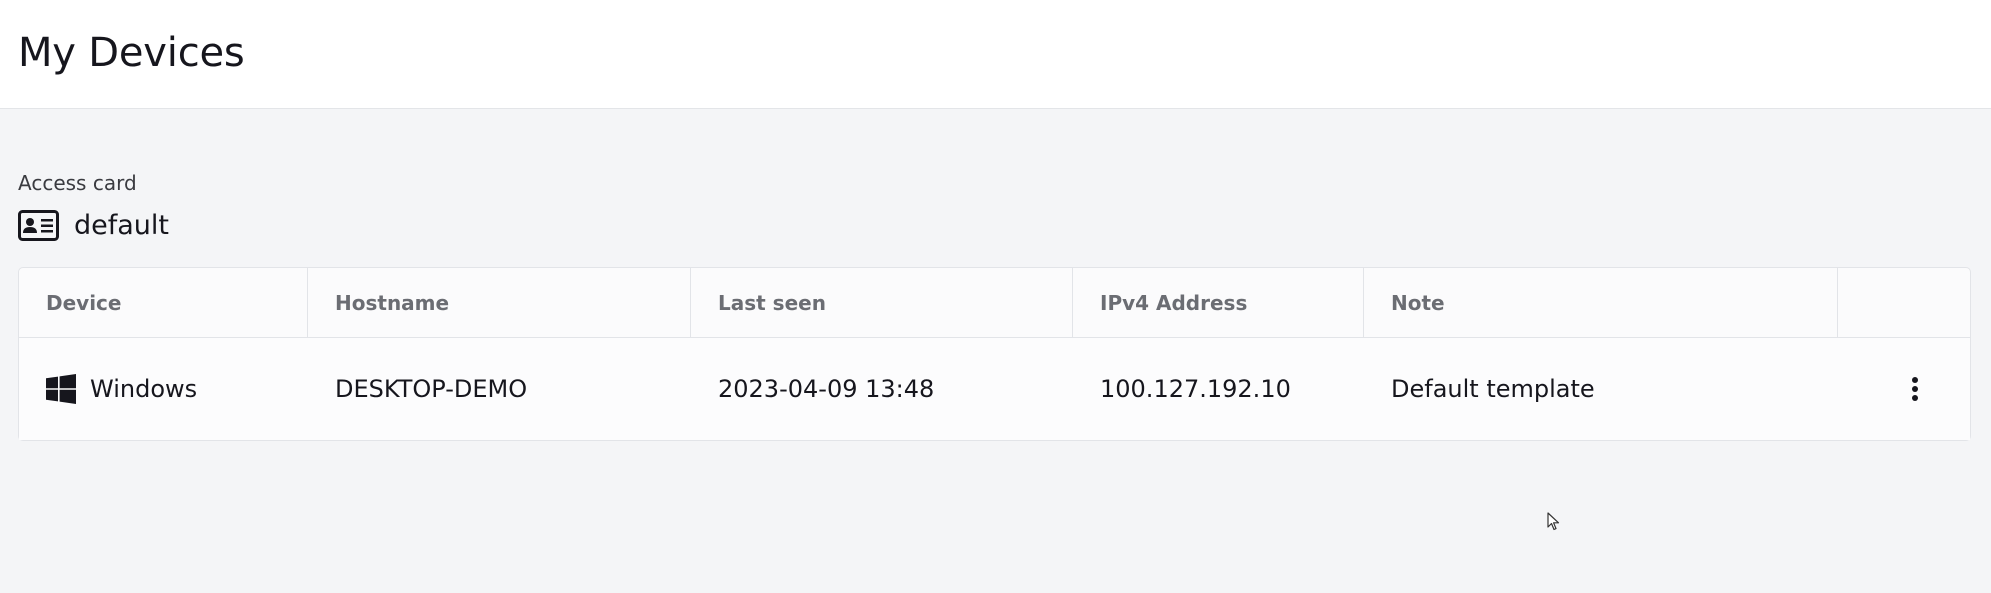 The image size is (1991, 593). Describe the element at coordinates (1601, 302) in the screenshot. I see `column-header-note: Note` at that location.